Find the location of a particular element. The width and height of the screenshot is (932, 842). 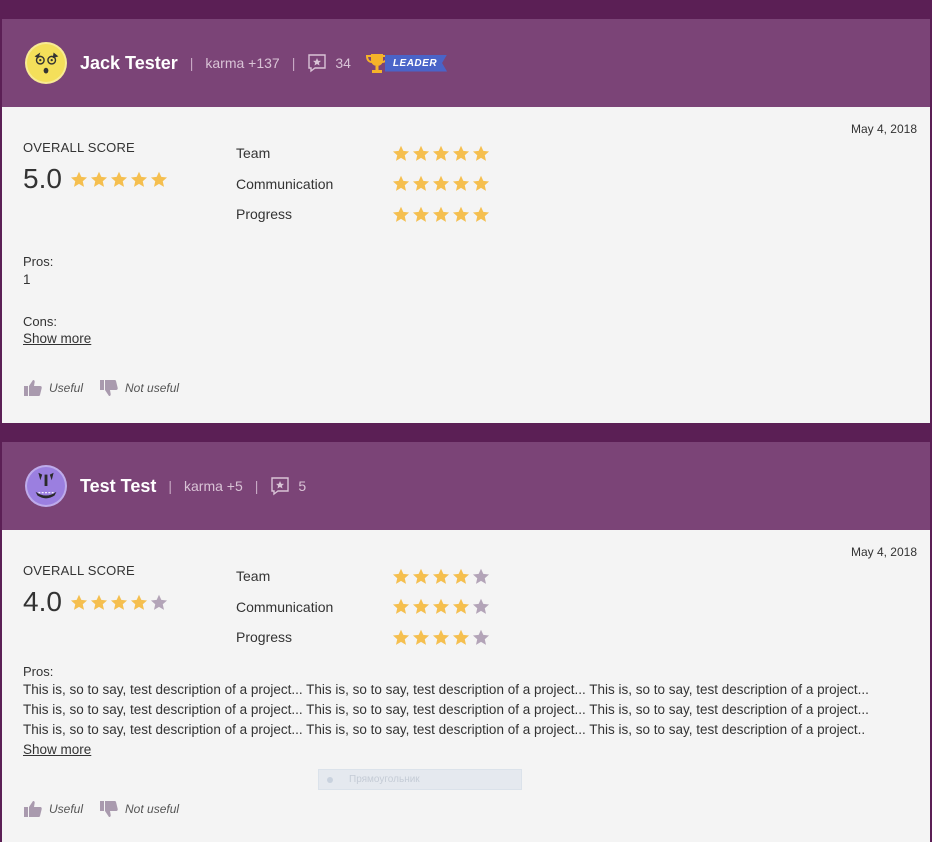

cons-label: Cons: is located at coordinates (40, 321).